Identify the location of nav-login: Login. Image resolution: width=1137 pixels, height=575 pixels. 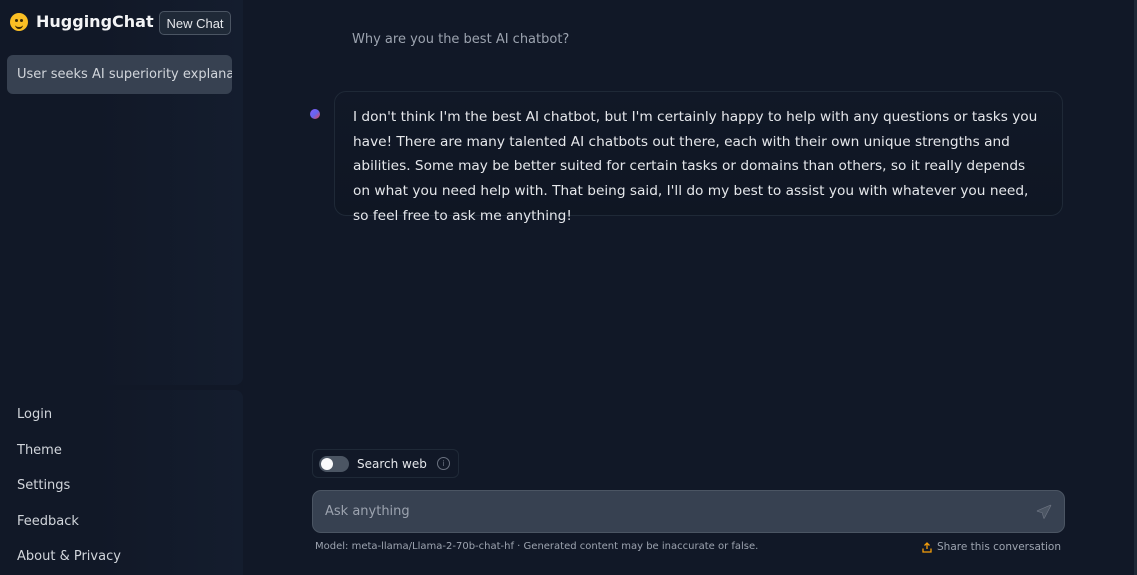
(69, 423).